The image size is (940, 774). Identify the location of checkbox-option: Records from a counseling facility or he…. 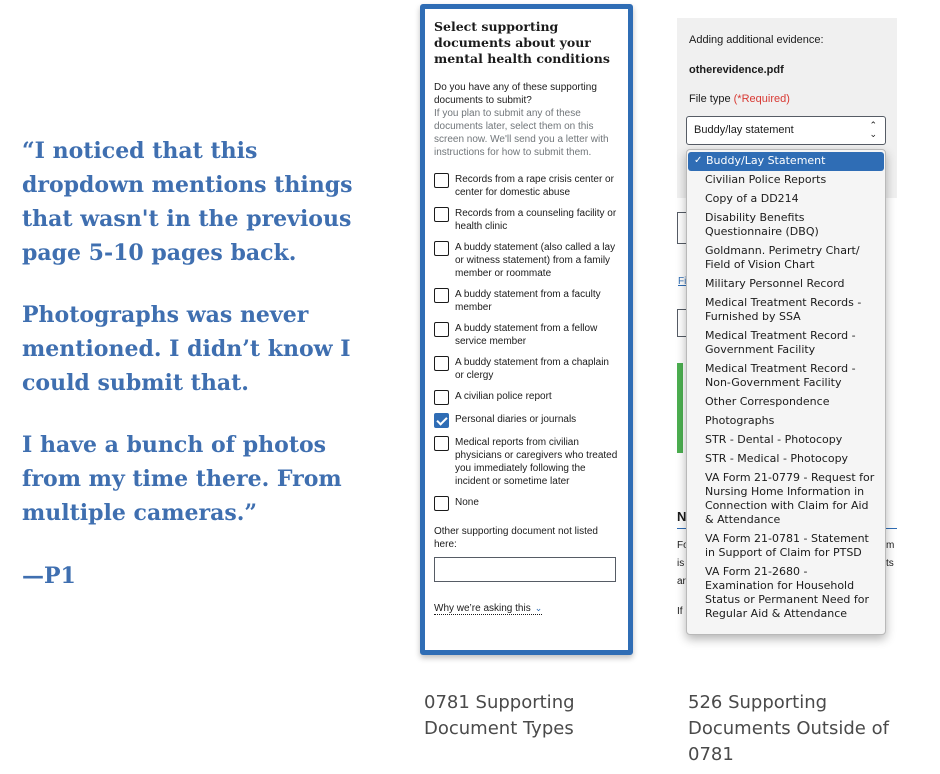
(526, 220).